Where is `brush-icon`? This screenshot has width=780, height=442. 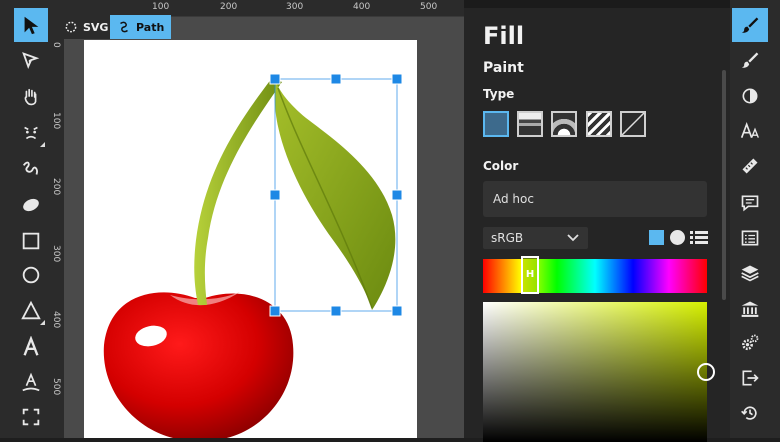 brush-icon is located at coordinates (750, 60).